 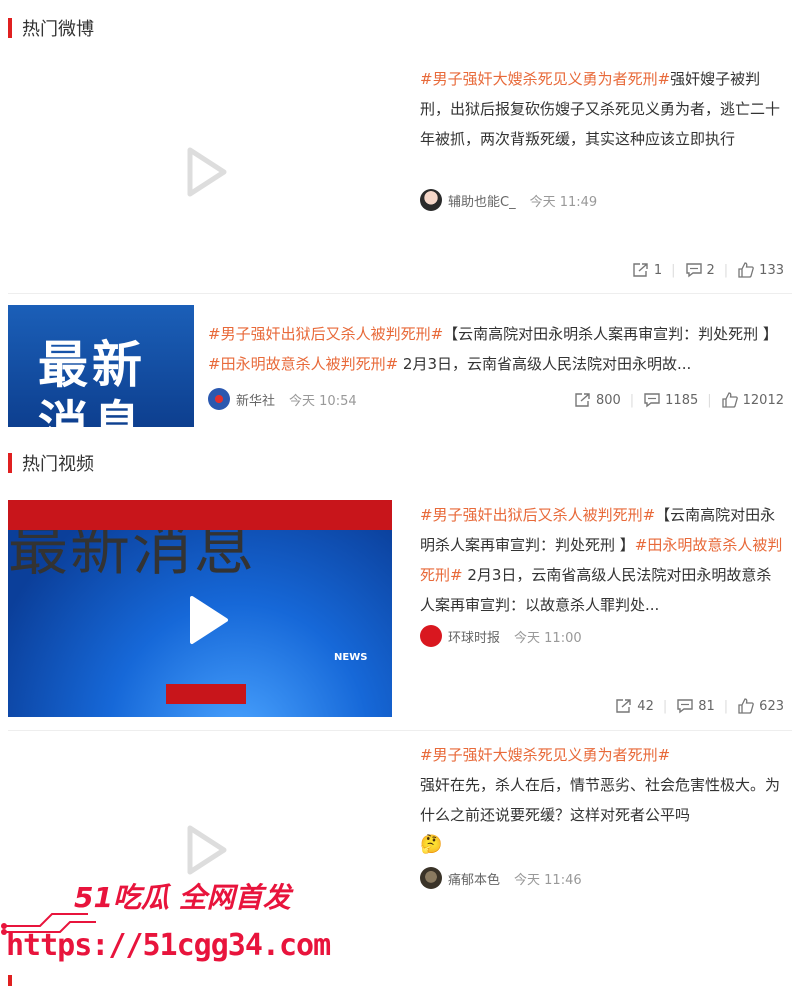 I want to click on author-name: 痛郁本色, so click(x=474, y=878).